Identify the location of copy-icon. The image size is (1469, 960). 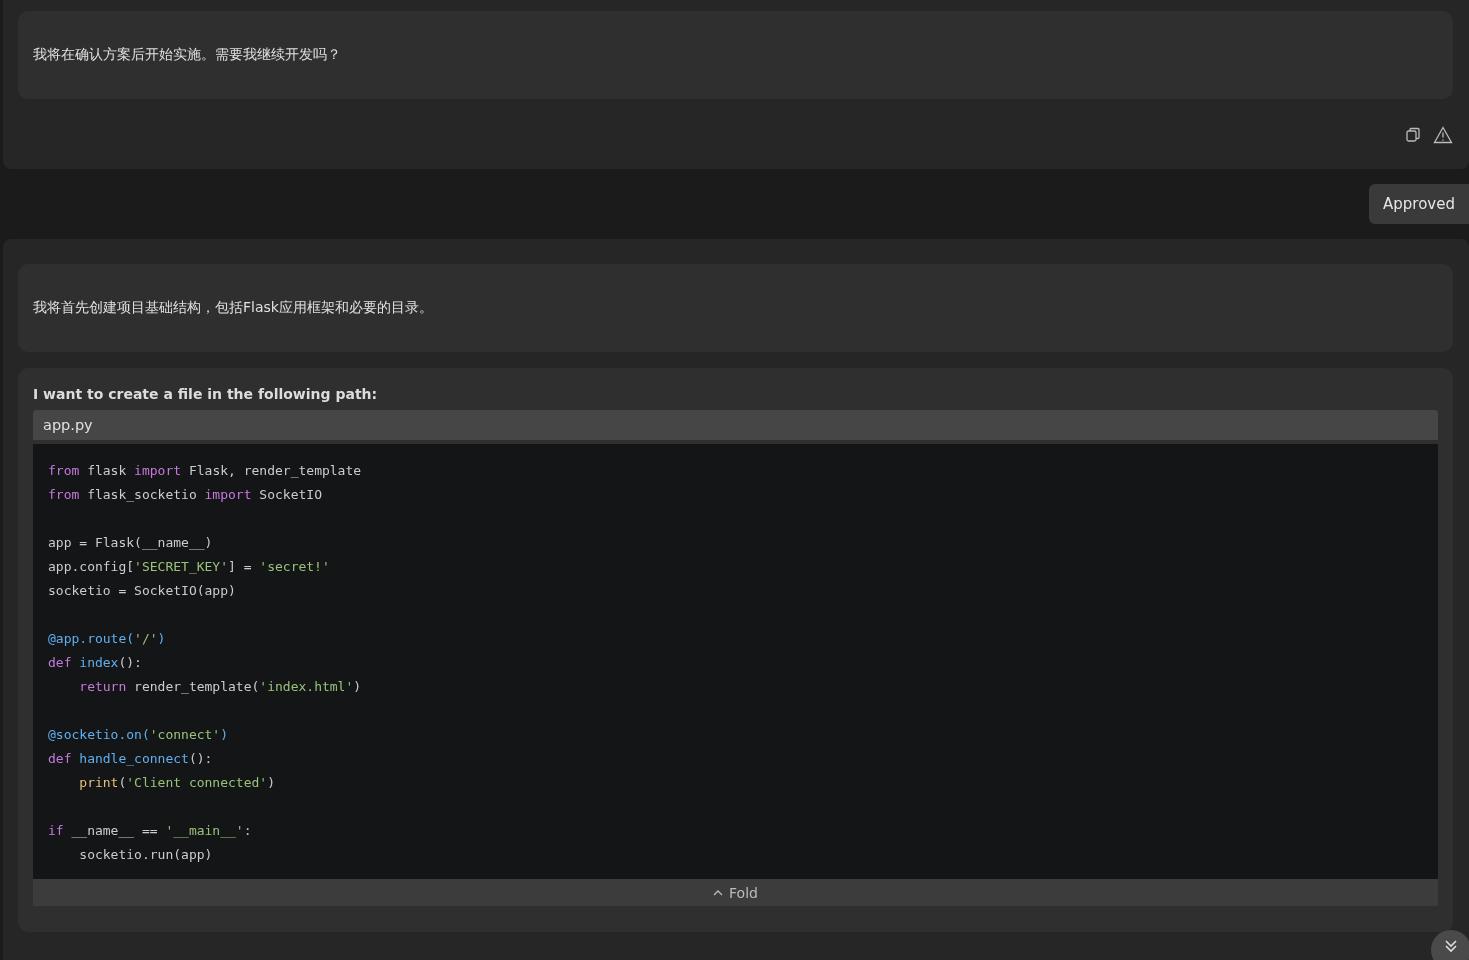
(1413, 135).